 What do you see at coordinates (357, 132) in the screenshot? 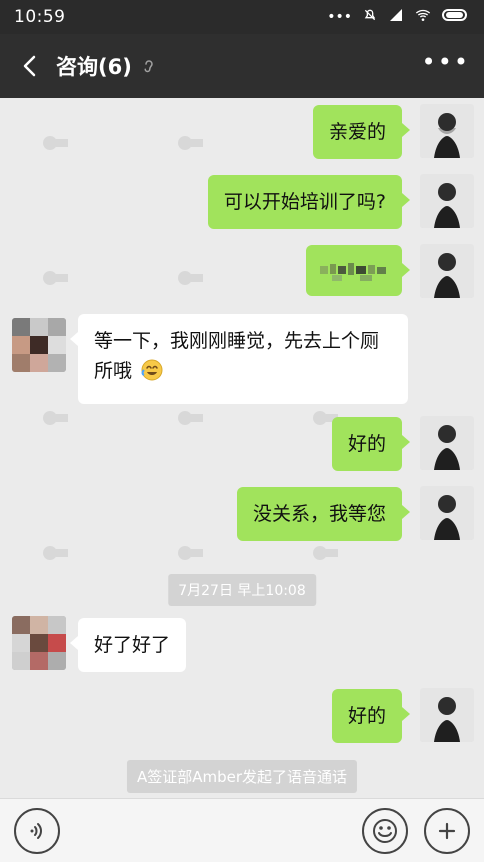
I see `message-text: 亲爱的` at bounding box center [357, 132].